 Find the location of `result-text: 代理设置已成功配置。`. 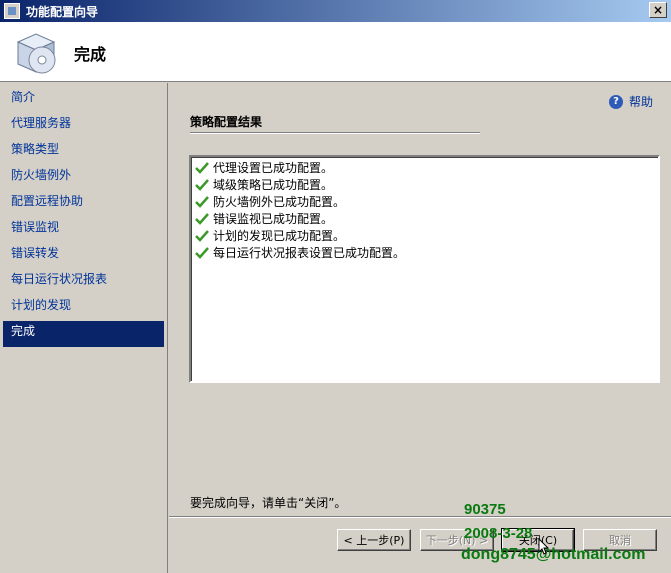

result-text: 代理设置已成功配置。 is located at coordinates (273, 168).